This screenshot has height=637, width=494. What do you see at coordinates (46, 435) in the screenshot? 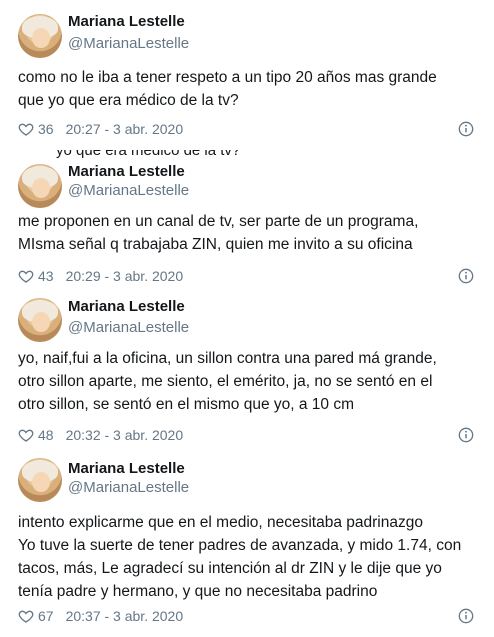
I see `like-count: 48` at bounding box center [46, 435].